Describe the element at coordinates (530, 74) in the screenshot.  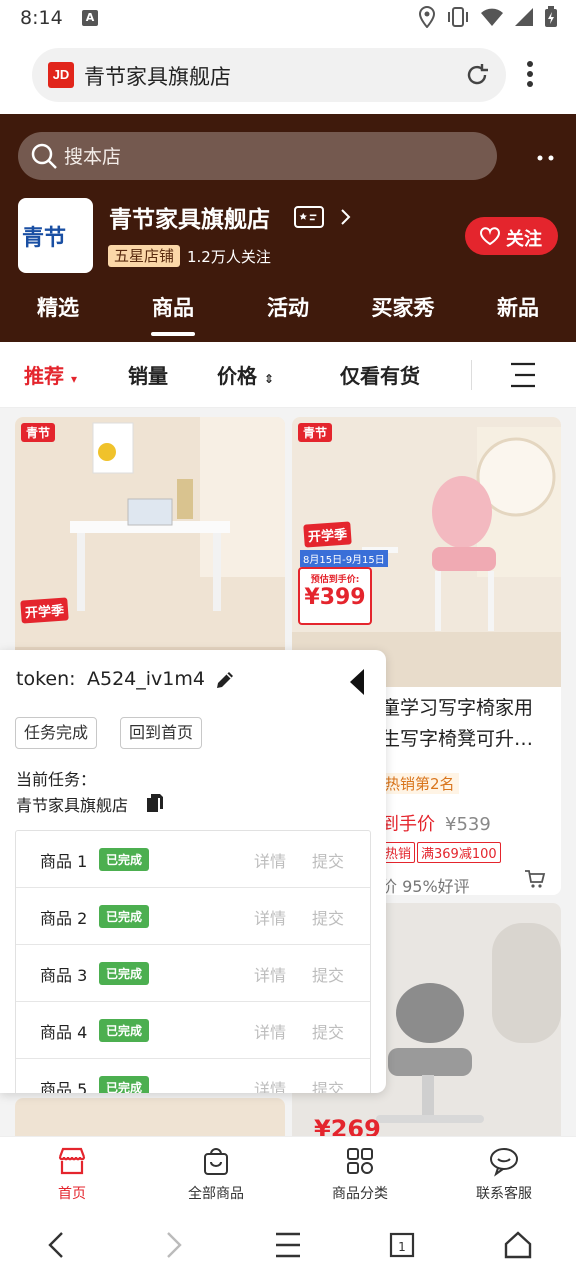
I see `browser-menu-icon` at that location.